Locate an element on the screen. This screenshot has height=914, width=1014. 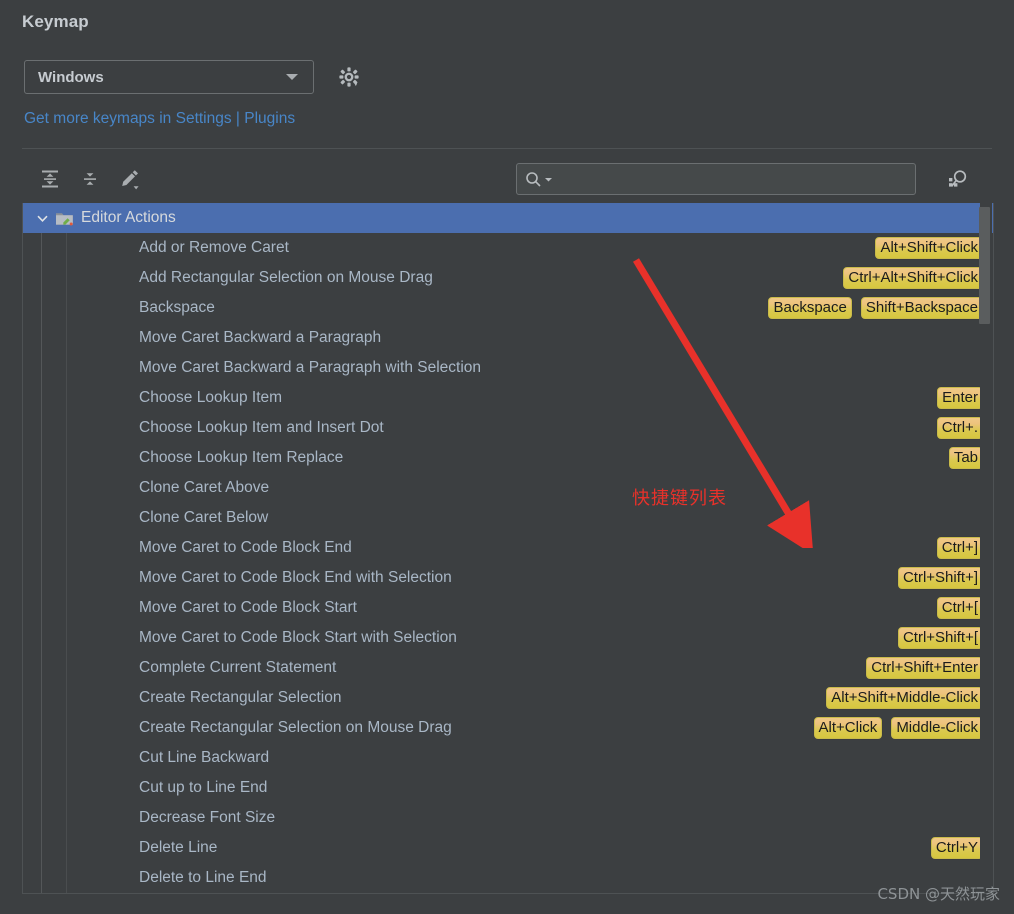
shortcut-list: Ctrl+Shift+] is located at coordinates (940, 578).